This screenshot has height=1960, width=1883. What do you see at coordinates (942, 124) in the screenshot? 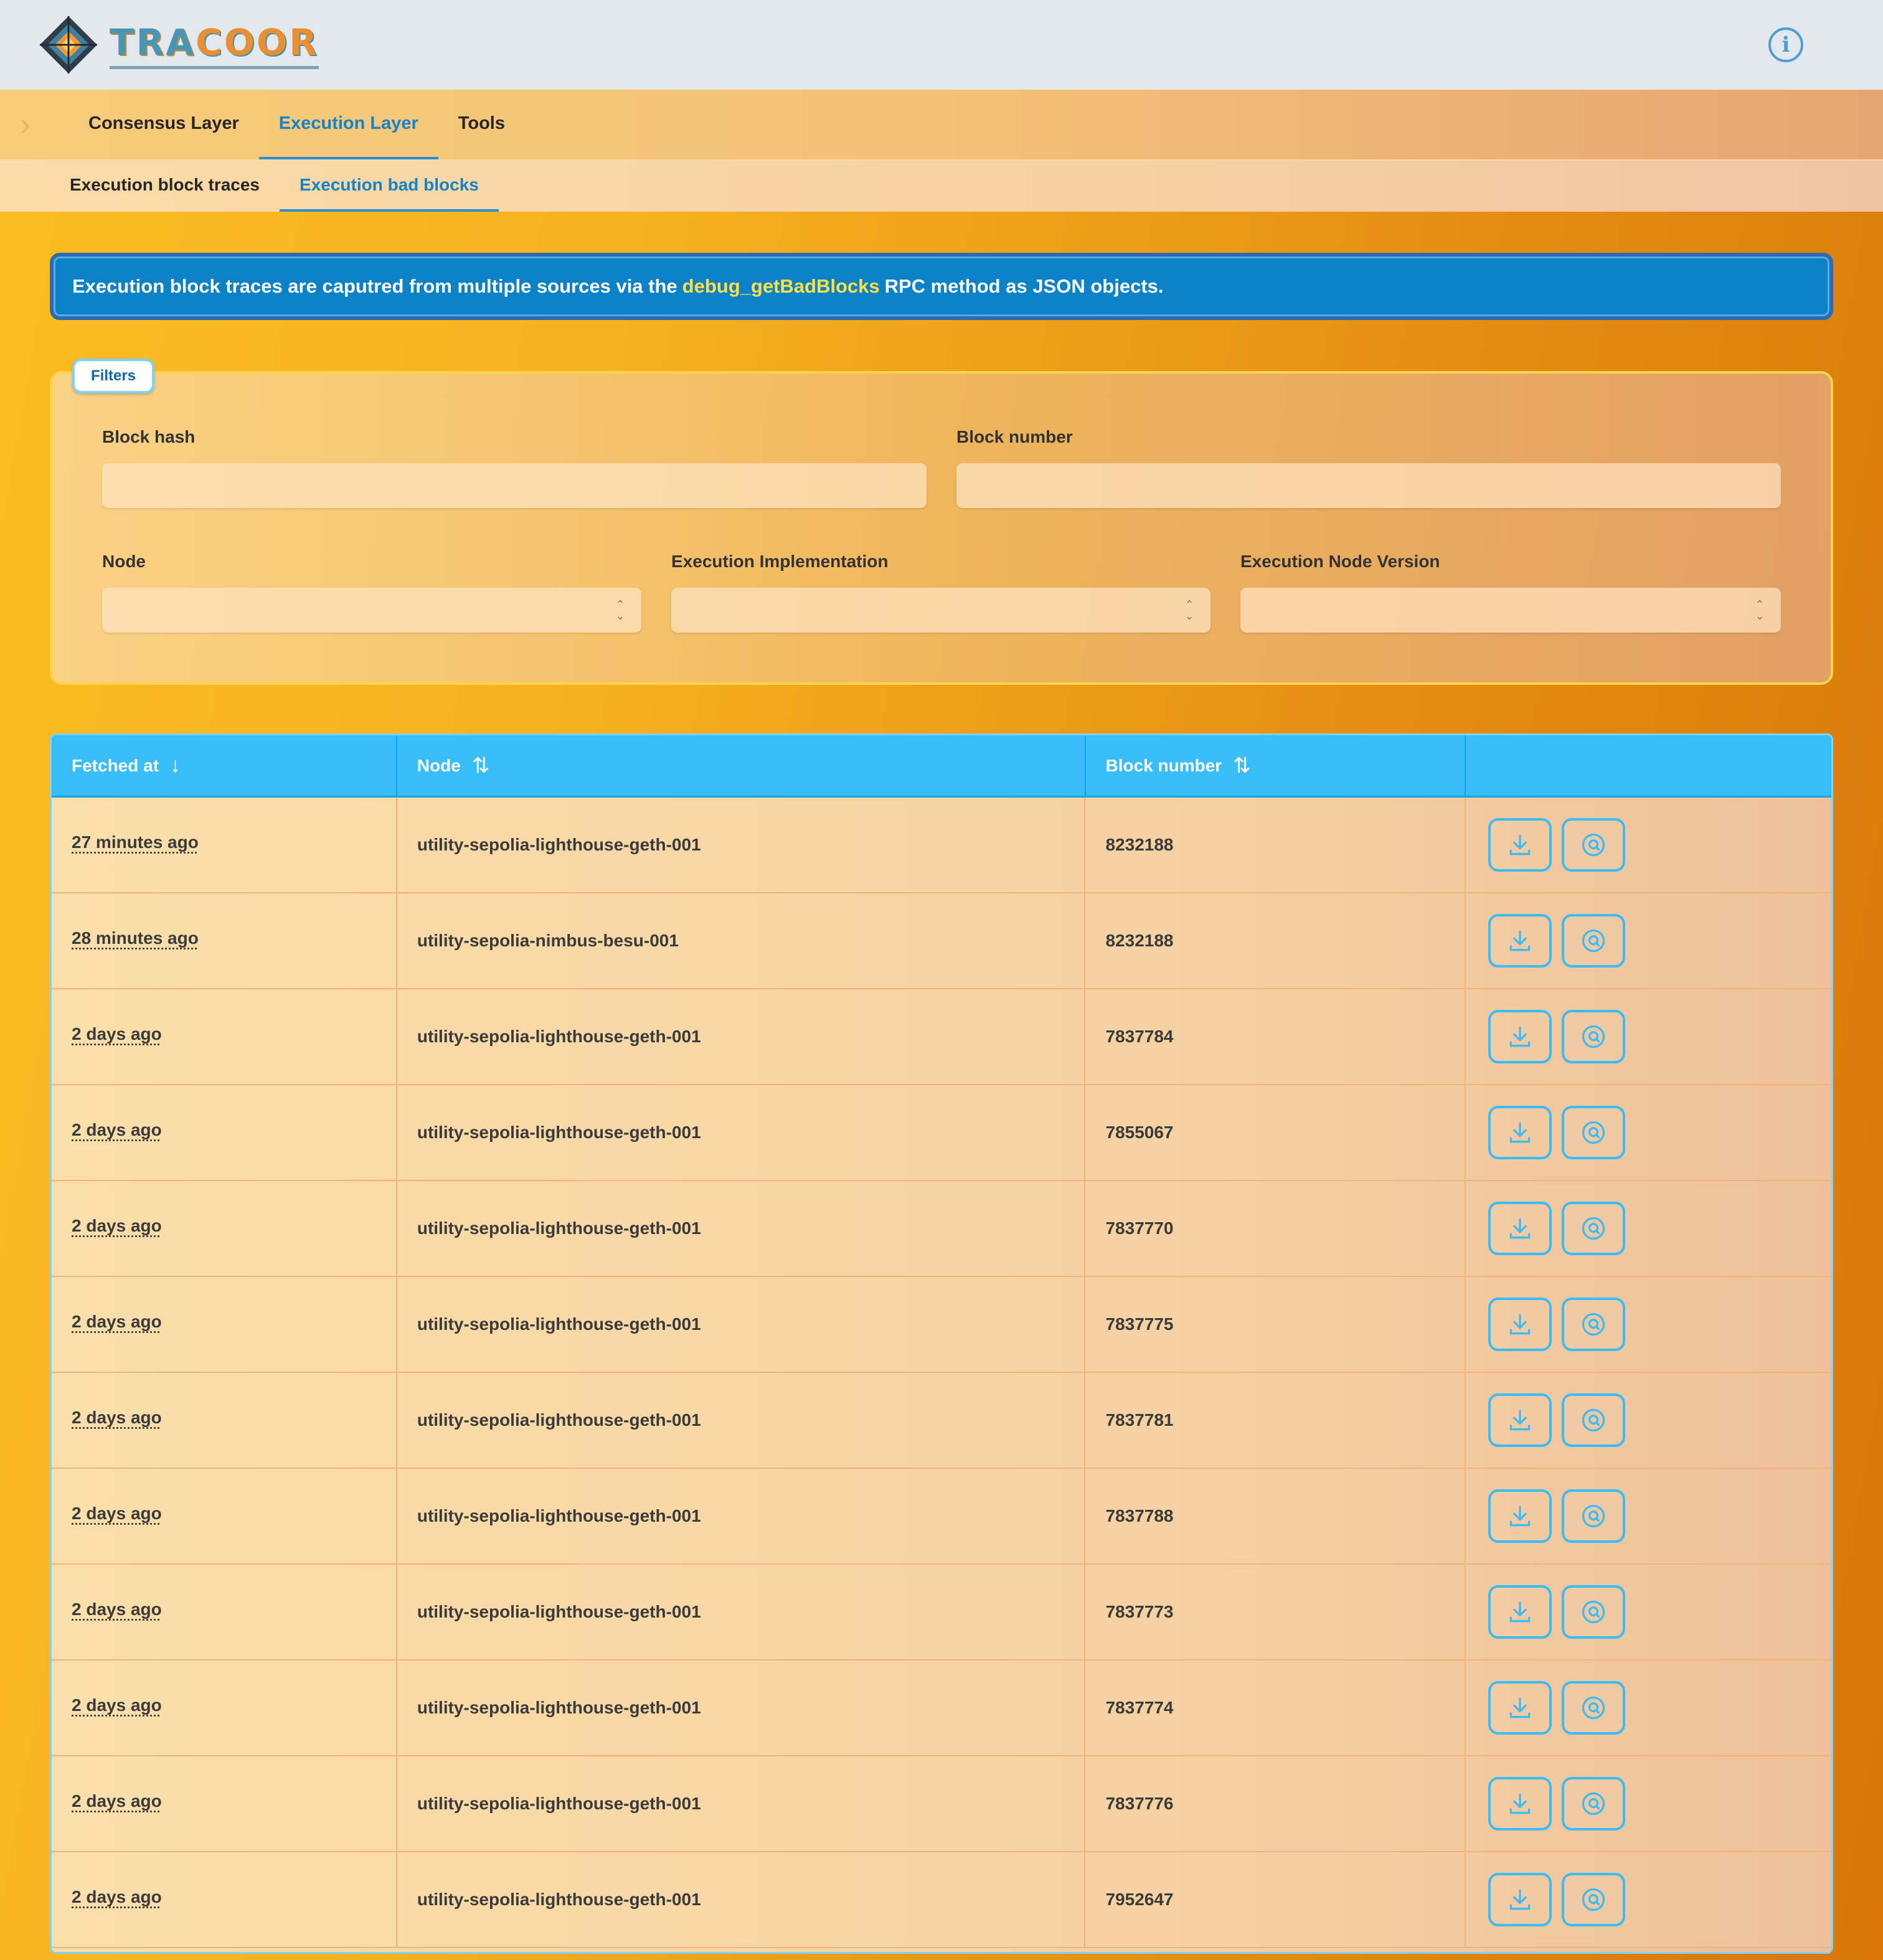
I see `primary-nav: ›› Consensus Layer Execution Layer Tools` at bounding box center [942, 124].